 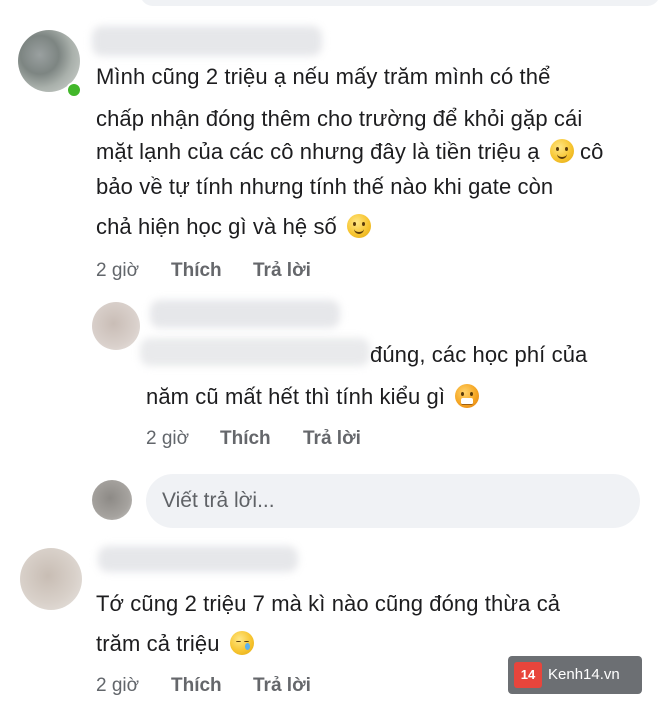 What do you see at coordinates (241, 643) in the screenshot?
I see `sleepy-face-icon` at bounding box center [241, 643].